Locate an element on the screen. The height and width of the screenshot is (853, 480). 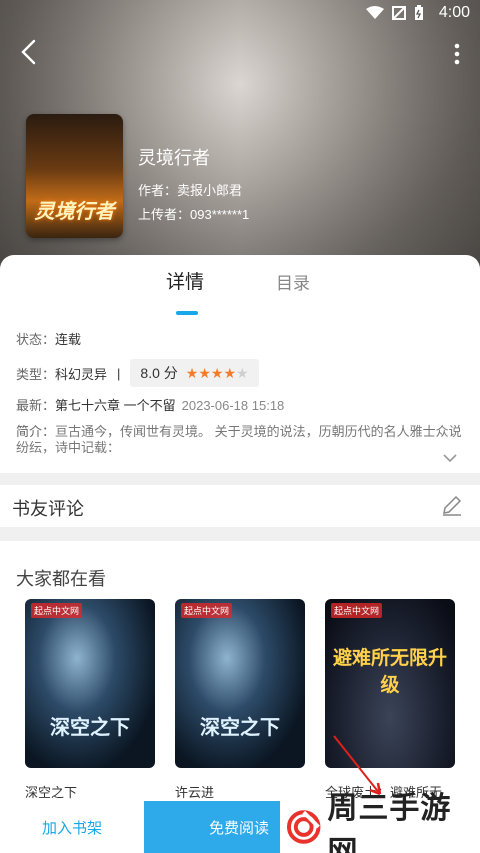
back-icon is located at coordinates (30, 52).